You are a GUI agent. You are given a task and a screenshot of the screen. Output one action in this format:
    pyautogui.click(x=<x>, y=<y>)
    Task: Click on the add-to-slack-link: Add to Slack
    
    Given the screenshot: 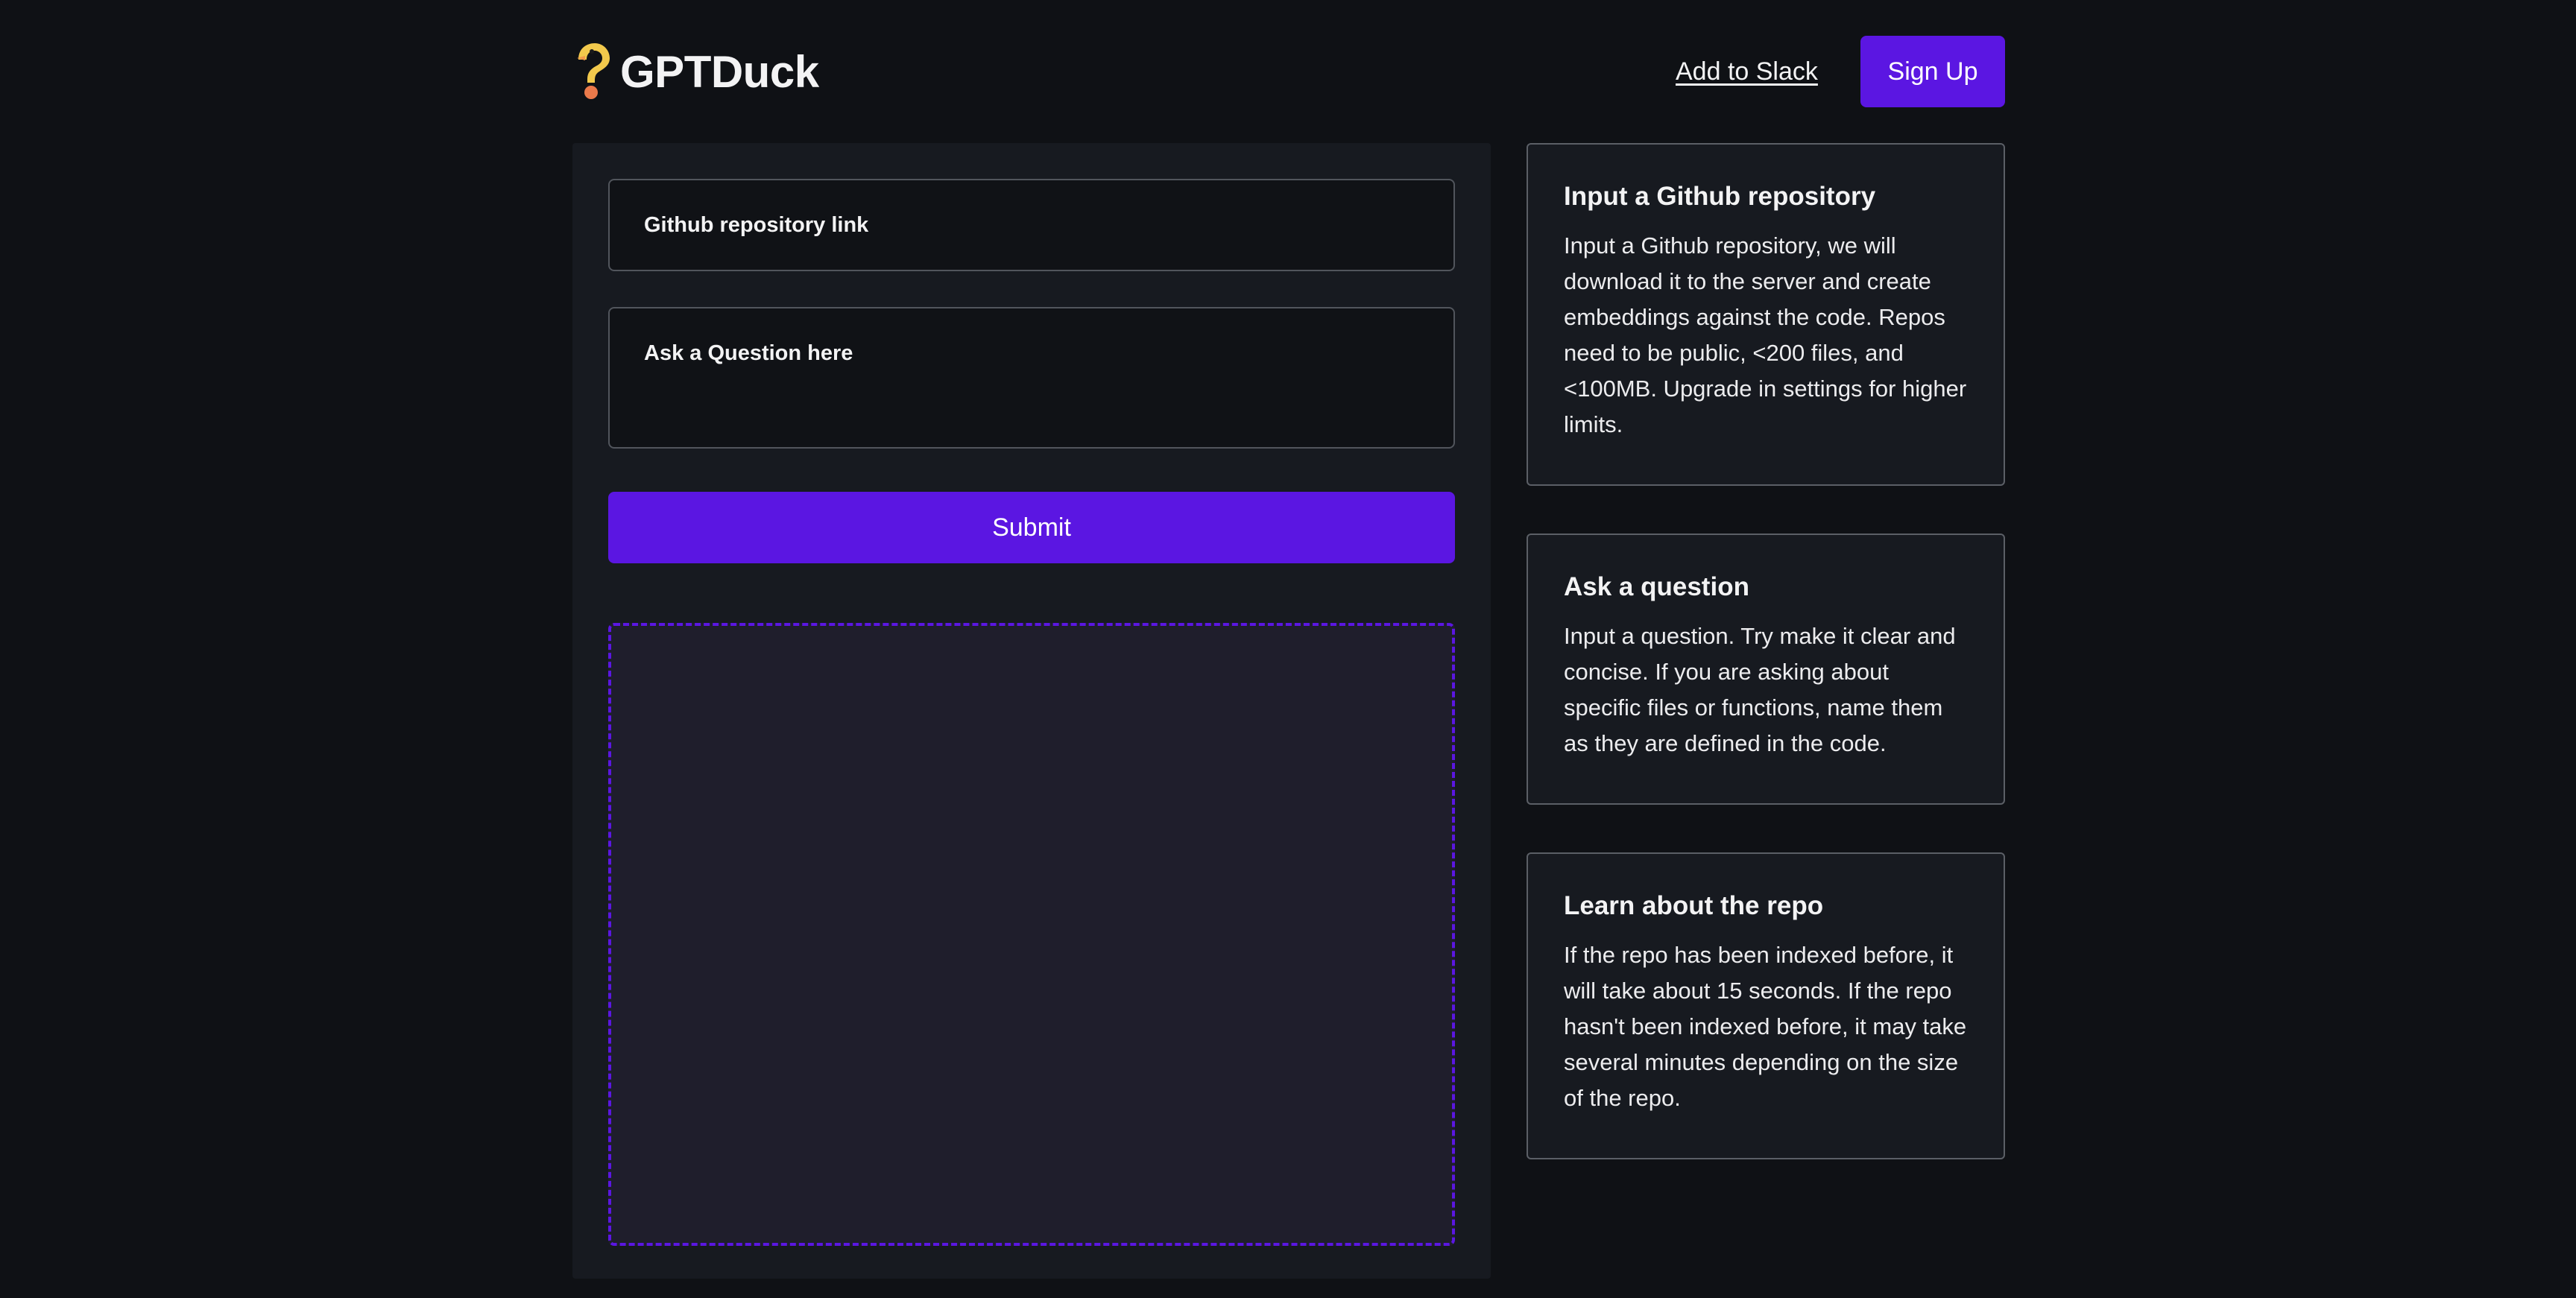 What is the action you would take?
    pyautogui.click(x=1747, y=71)
    